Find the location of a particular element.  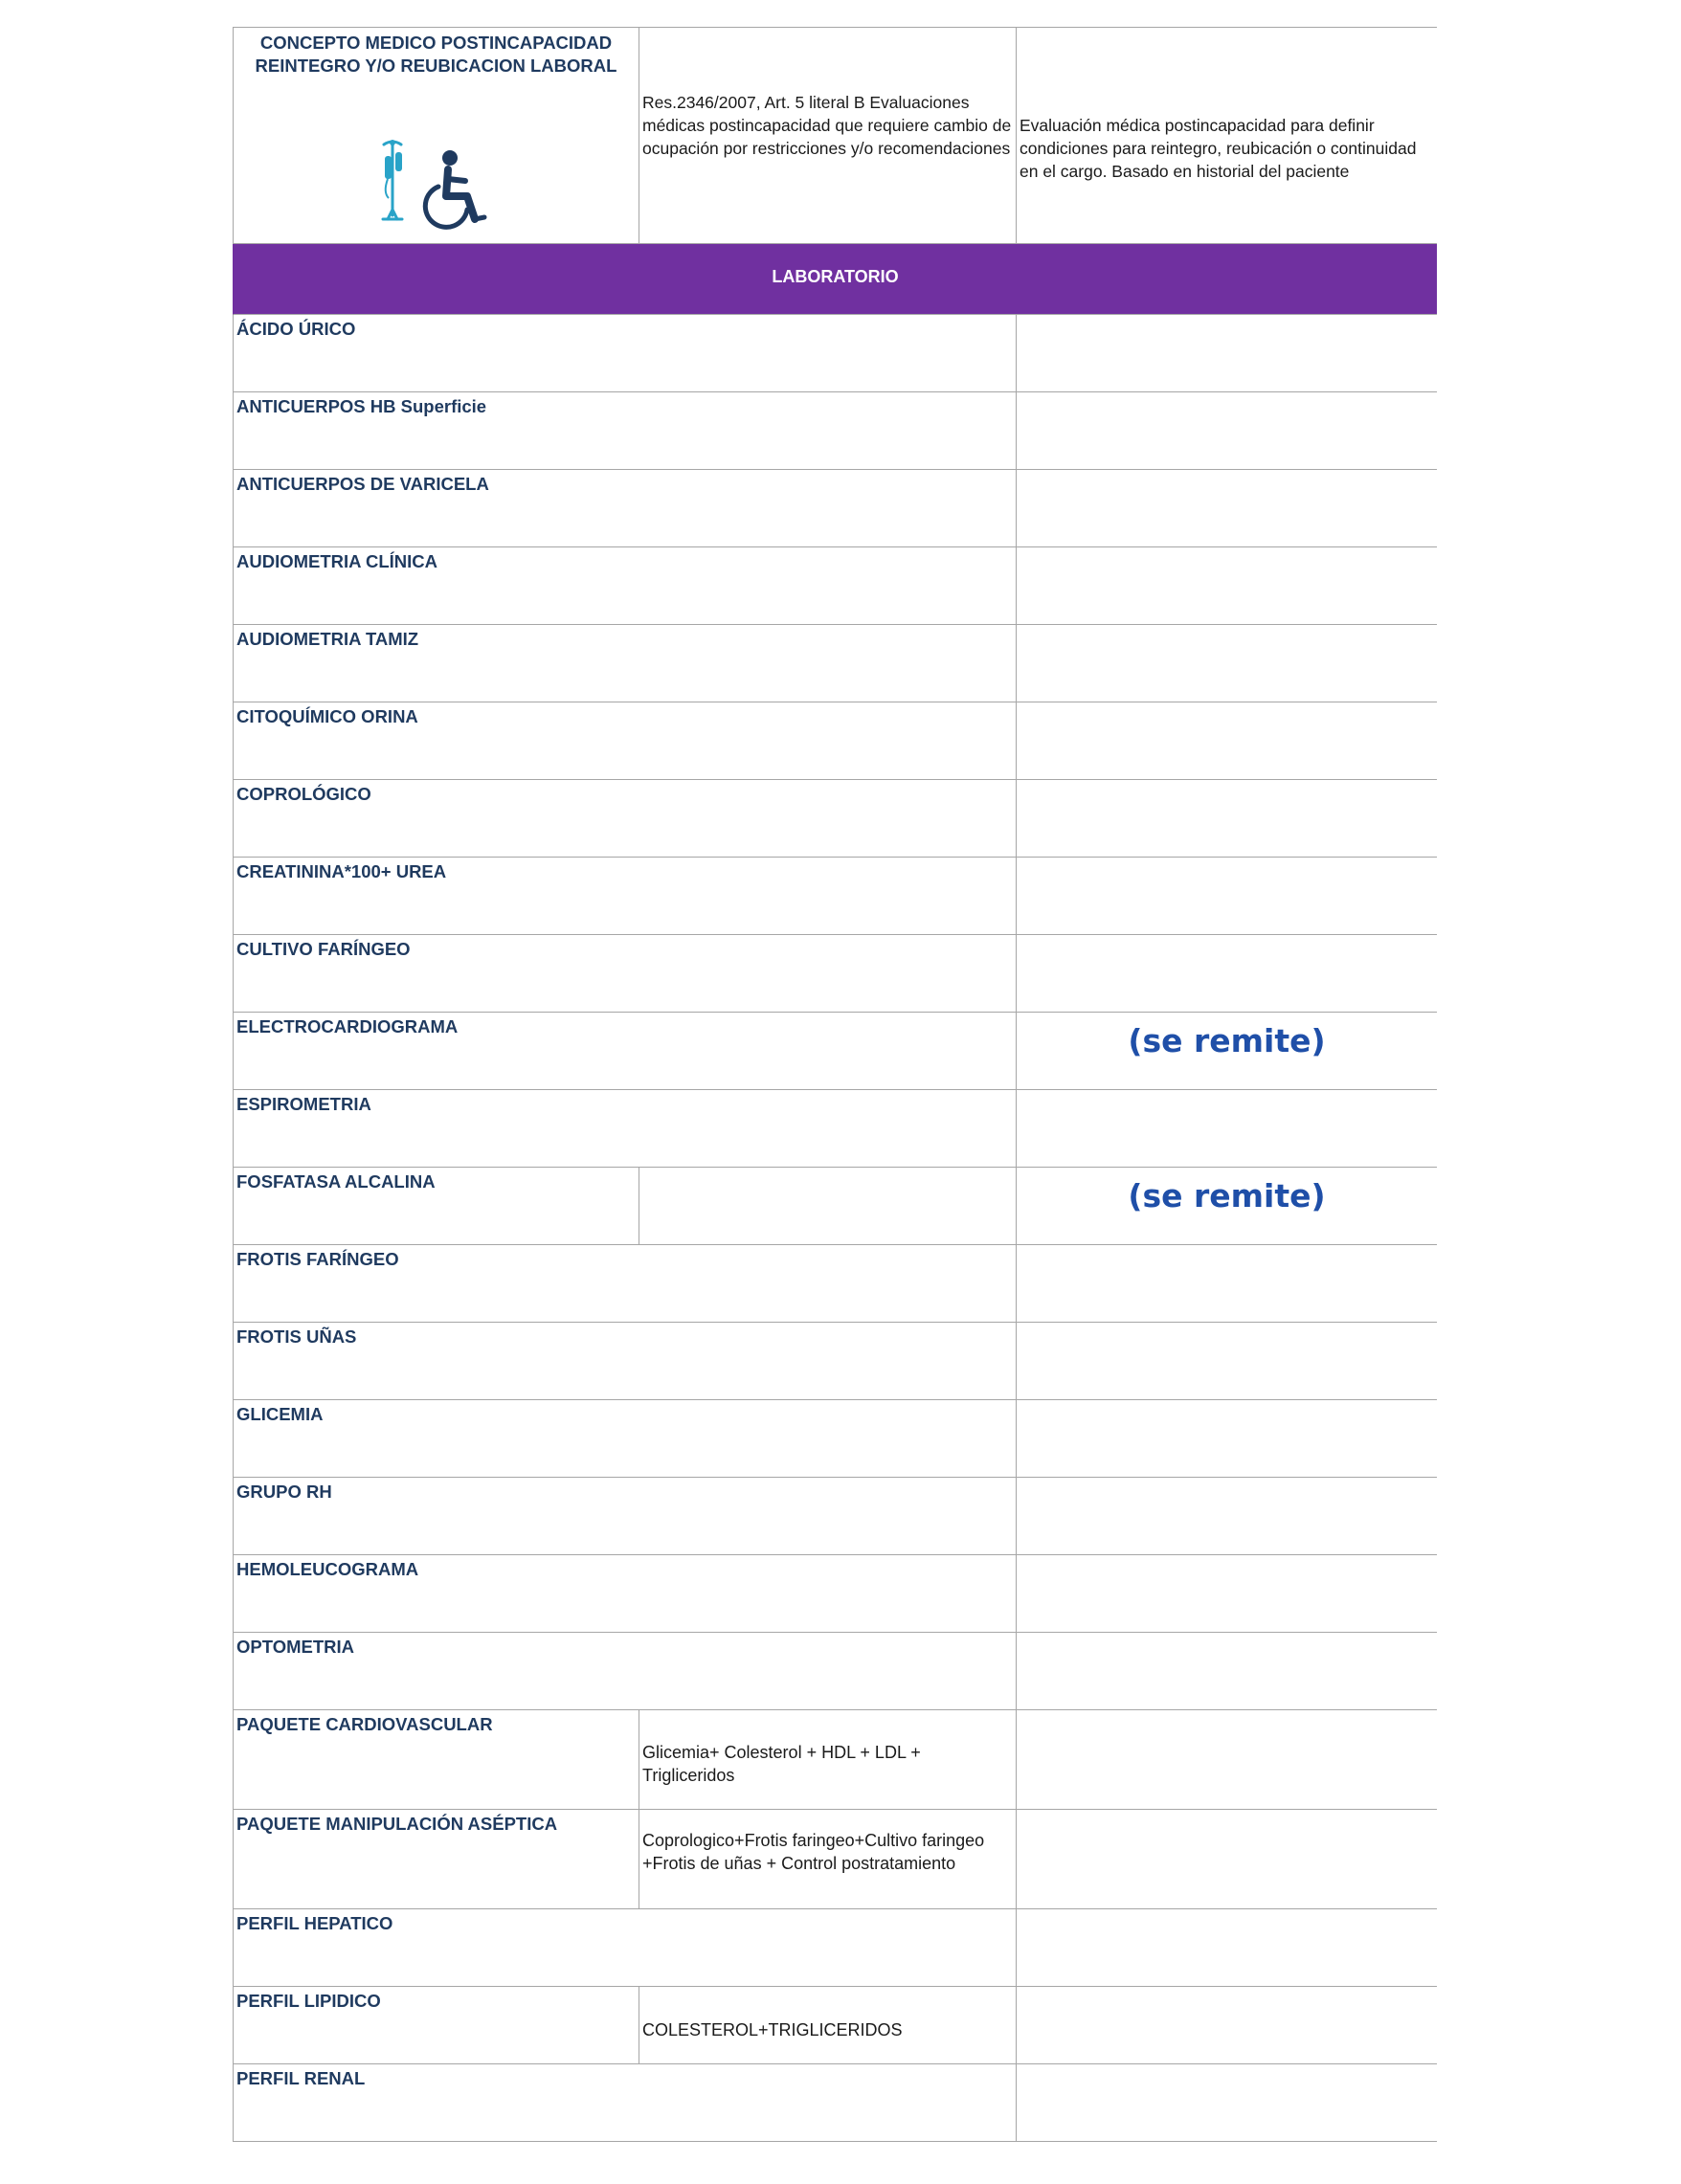

lab-row: GLICEMIA is located at coordinates (835, 1439).